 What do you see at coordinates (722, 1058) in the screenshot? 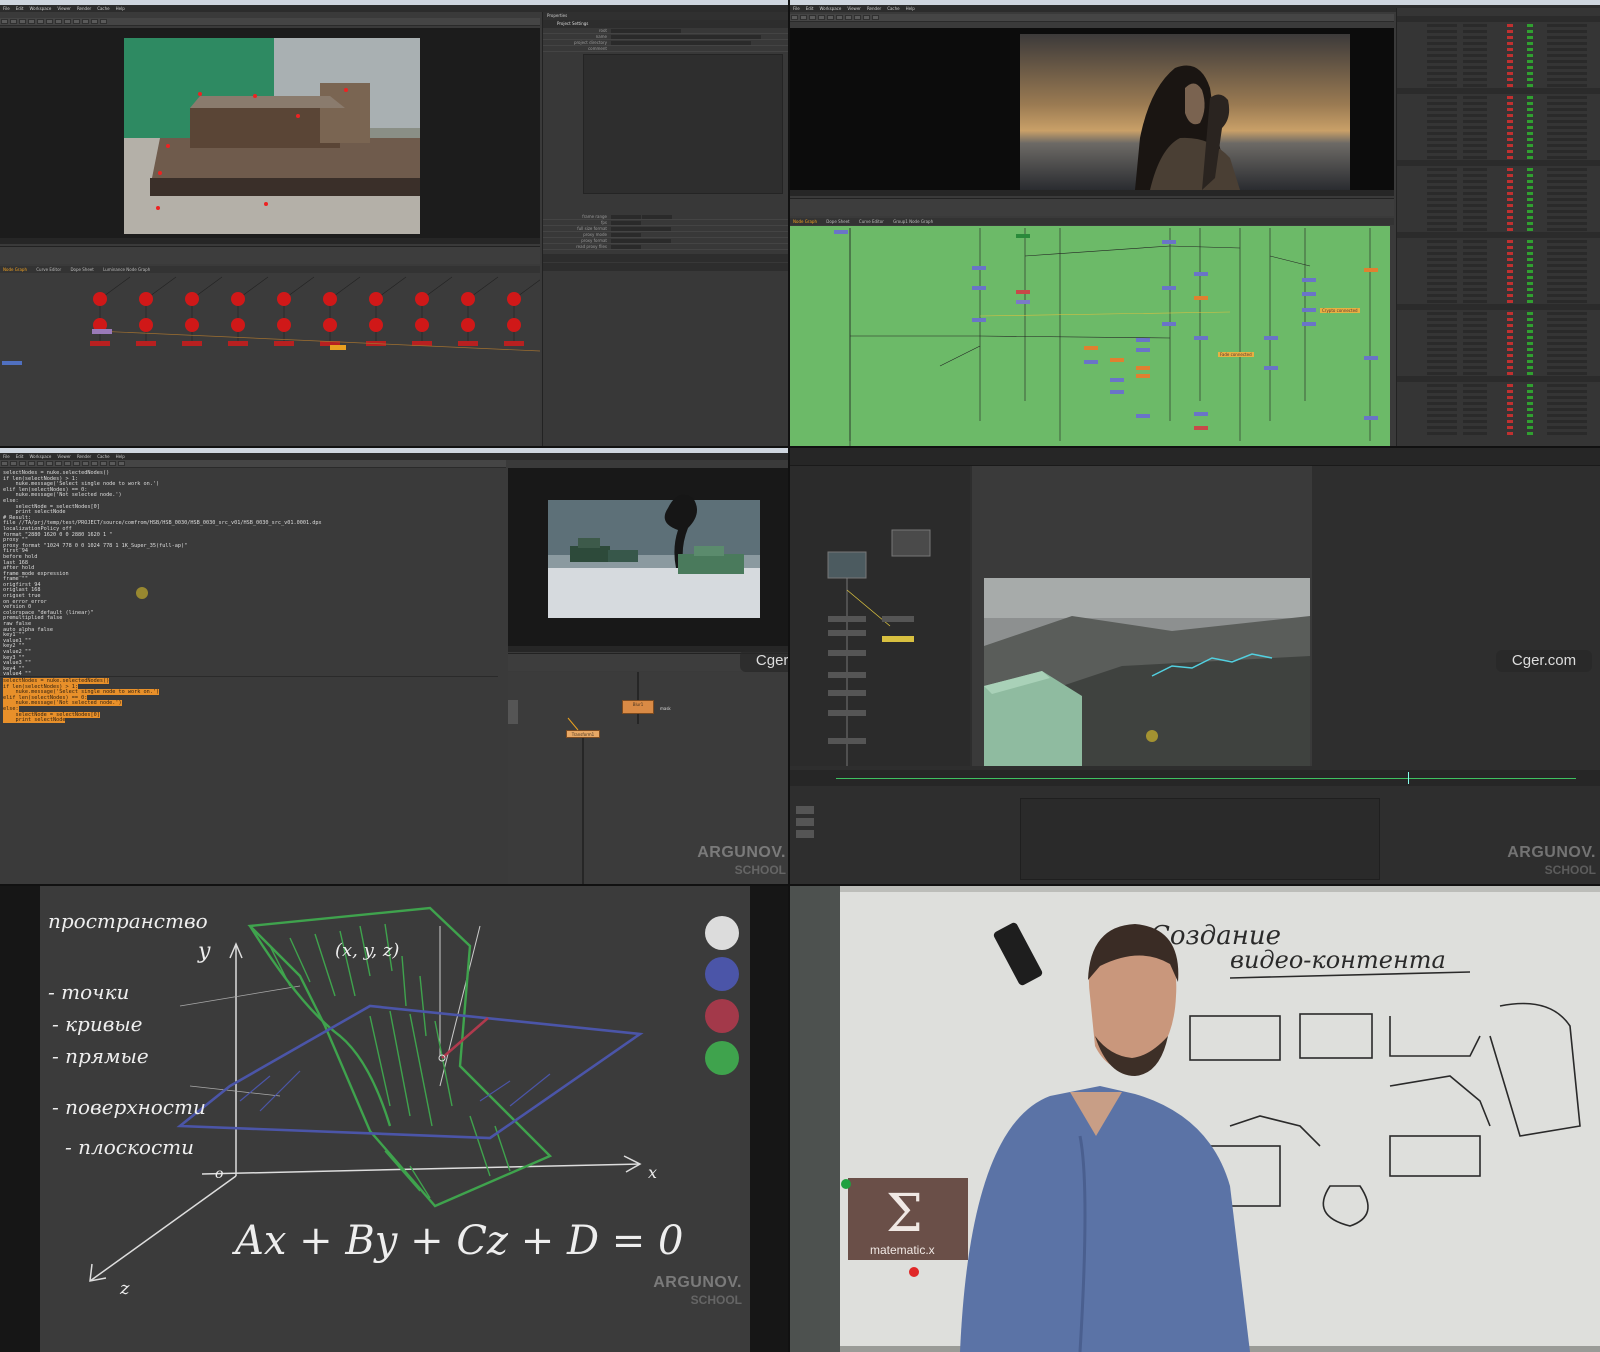
I see `color-swatch-green` at bounding box center [722, 1058].